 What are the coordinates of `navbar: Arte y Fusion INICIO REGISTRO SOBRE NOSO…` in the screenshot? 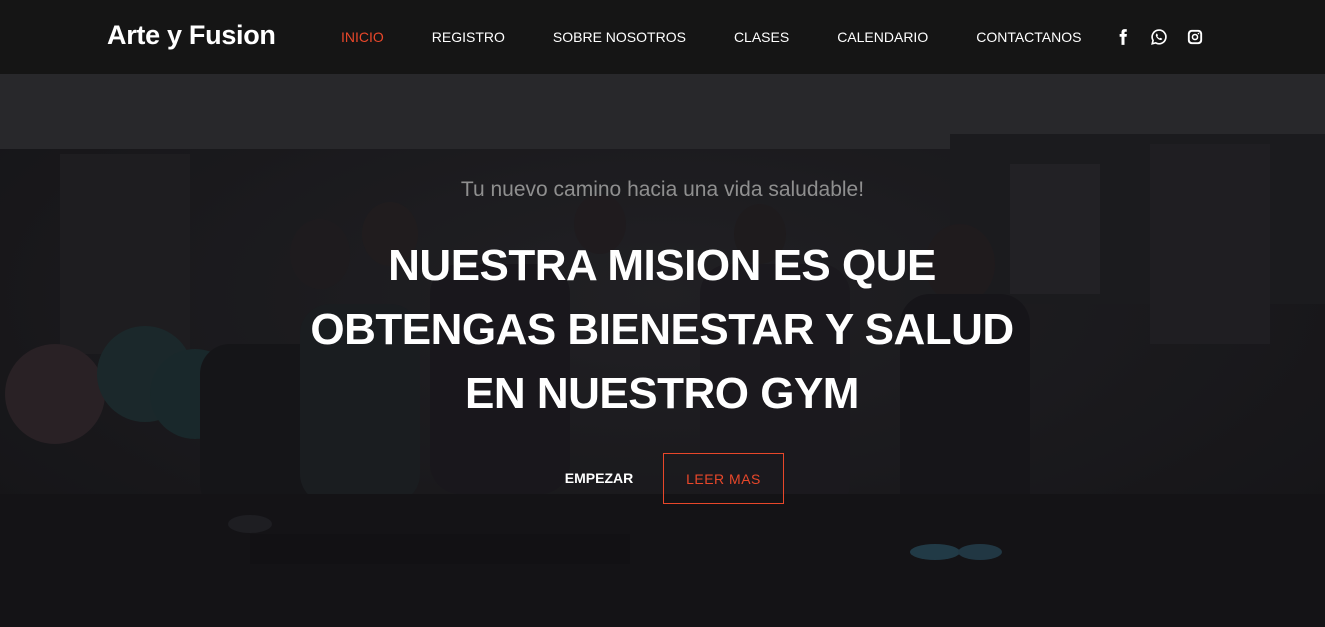 It's located at (662, 37).